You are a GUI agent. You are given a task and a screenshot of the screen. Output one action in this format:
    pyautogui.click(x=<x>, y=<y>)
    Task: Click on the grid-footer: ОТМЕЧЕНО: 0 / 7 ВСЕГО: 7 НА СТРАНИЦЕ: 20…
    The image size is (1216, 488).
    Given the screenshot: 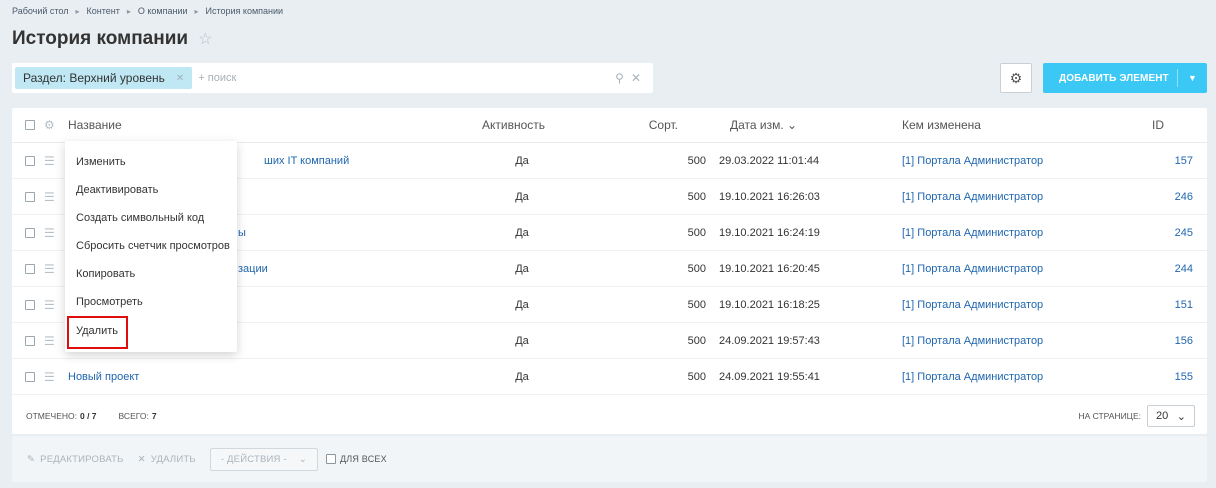 What is the action you would take?
    pyautogui.click(x=609, y=416)
    